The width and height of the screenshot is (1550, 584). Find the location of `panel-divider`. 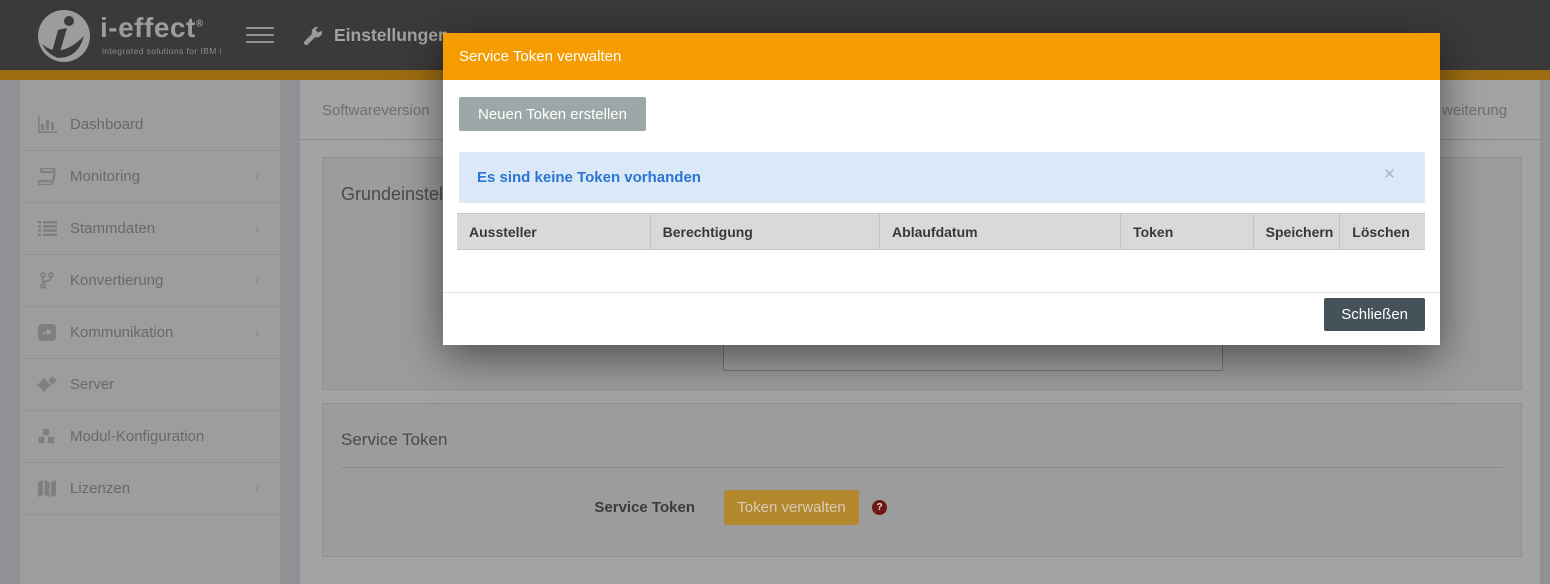

panel-divider is located at coordinates (922, 467).